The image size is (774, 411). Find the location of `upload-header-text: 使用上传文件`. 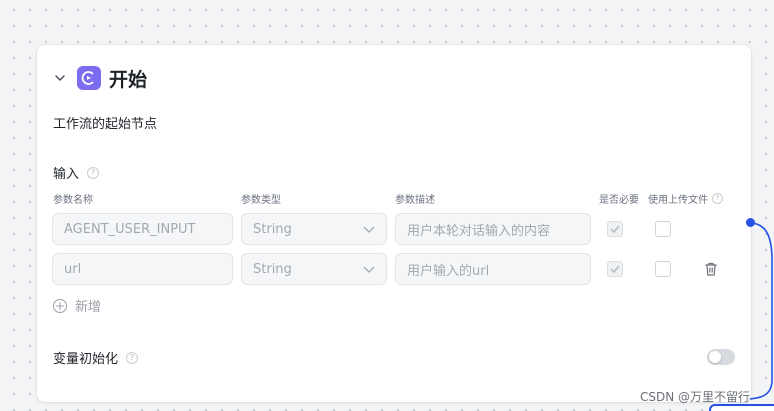

upload-header-text: 使用上传文件 is located at coordinates (678, 200).